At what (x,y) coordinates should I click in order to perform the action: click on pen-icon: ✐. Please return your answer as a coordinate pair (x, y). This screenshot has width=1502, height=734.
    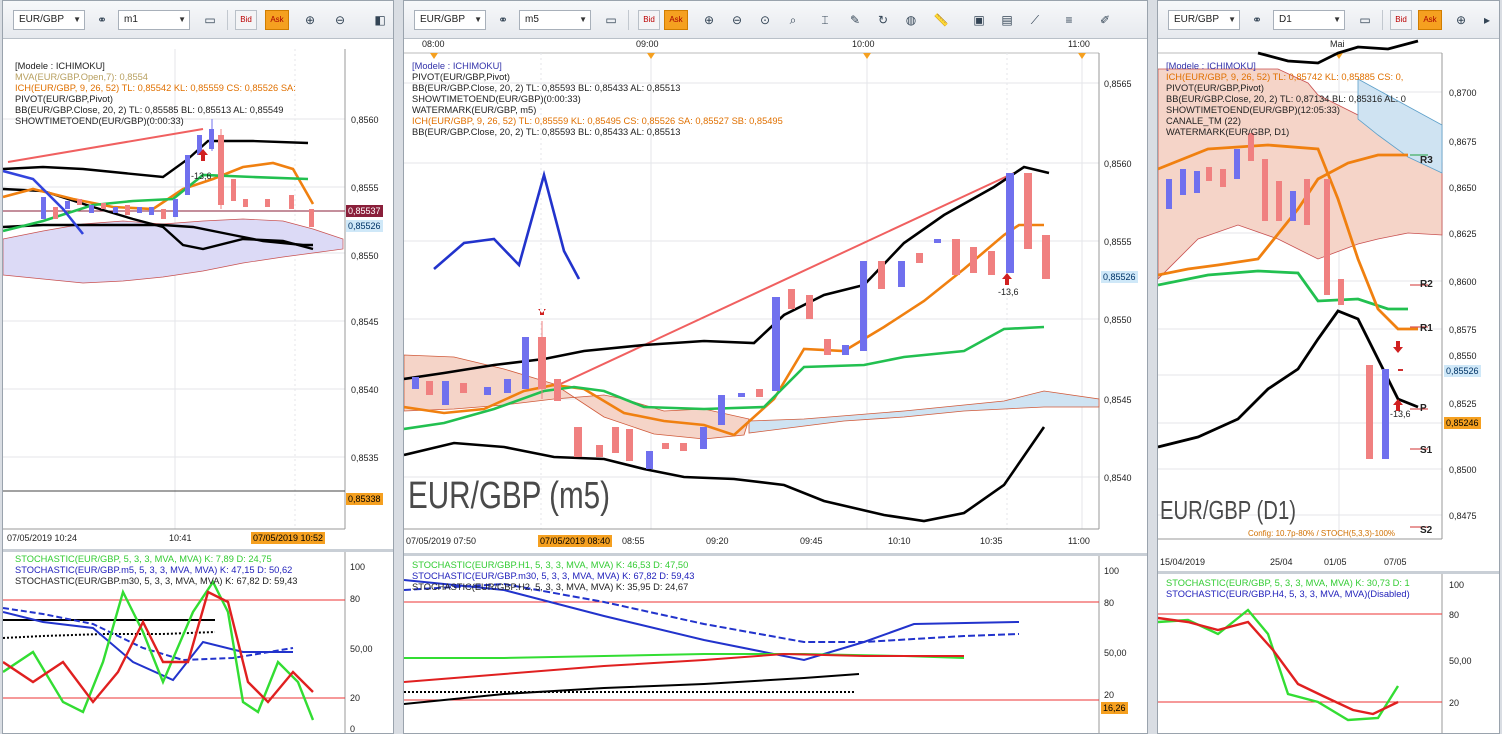
    Looking at the image, I should click on (1105, 20).